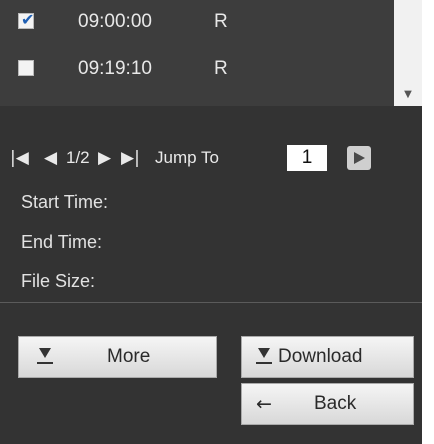  Describe the element at coordinates (58, 281) in the screenshot. I see `file-size-label: File Size:` at that location.